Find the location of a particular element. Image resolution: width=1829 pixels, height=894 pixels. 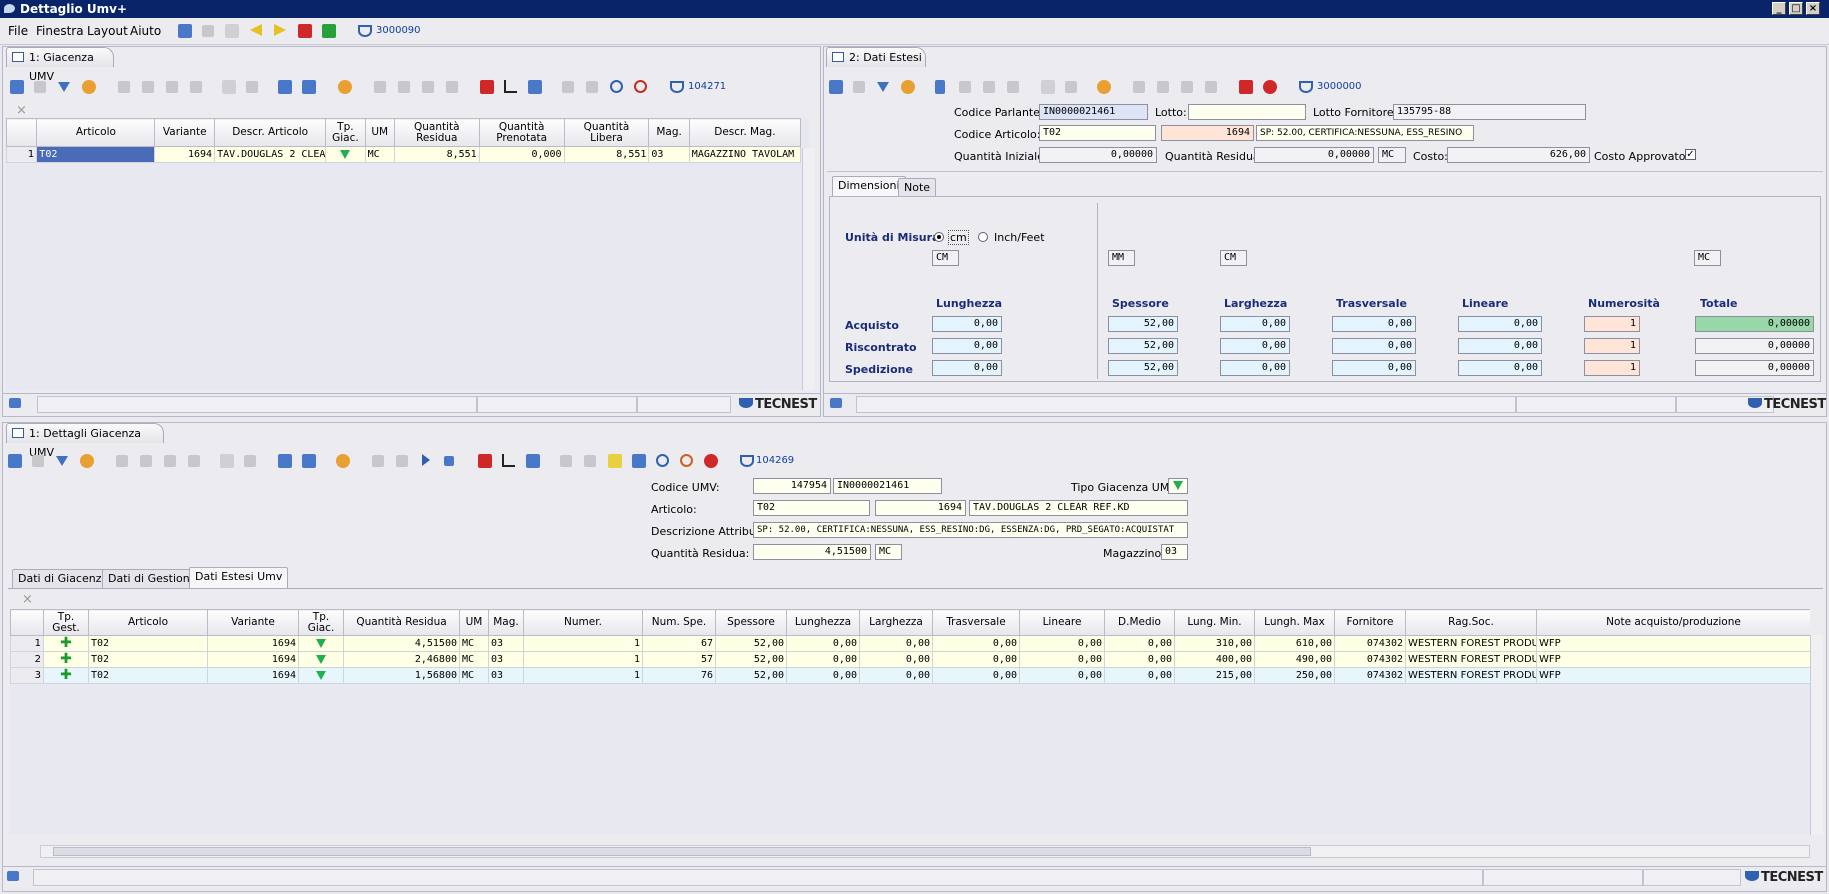

col-header-rag-soc: Rag.Soc. is located at coordinates (1471, 622).